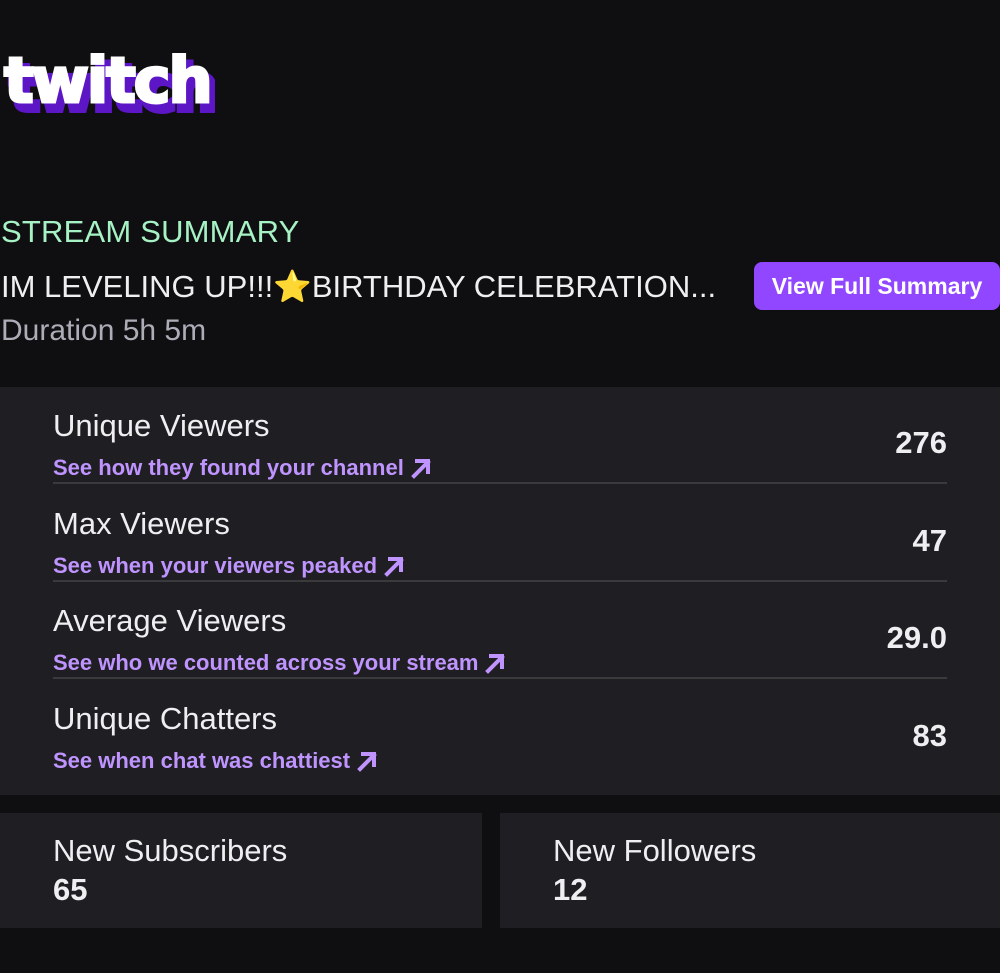 The image size is (1000, 973). Describe the element at coordinates (215, 566) in the screenshot. I see `stat-link-text: See when your viewers peaked` at that location.